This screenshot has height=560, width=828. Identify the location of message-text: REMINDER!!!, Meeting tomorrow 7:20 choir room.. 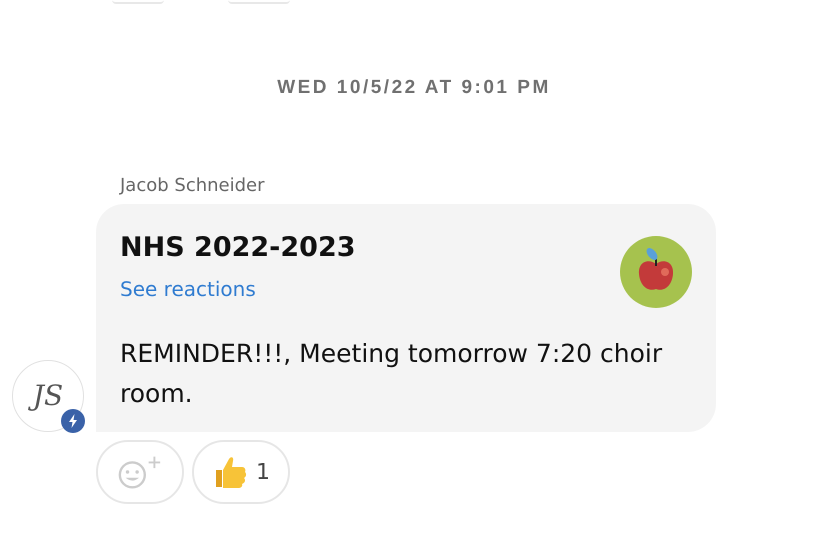
(392, 374).